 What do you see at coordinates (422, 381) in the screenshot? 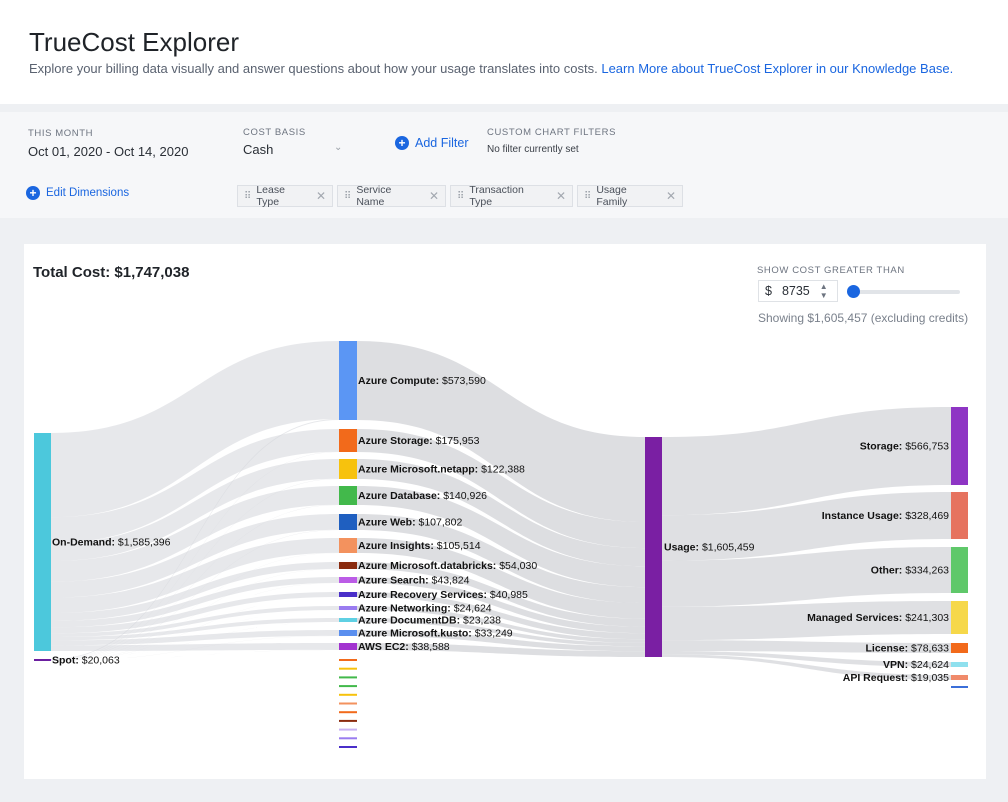
I see `node-label-azure-compute: Azure Compute: $573,590` at bounding box center [422, 381].